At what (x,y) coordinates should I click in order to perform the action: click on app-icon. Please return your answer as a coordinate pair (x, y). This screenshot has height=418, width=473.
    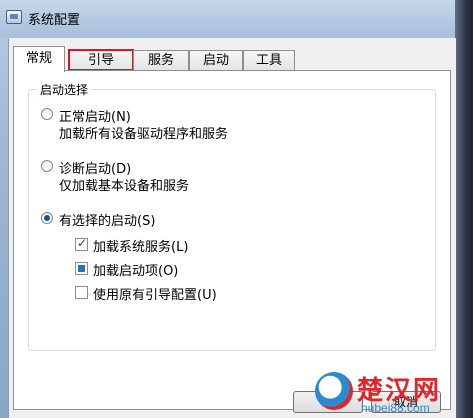
    Looking at the image, I should click on (14, 17).